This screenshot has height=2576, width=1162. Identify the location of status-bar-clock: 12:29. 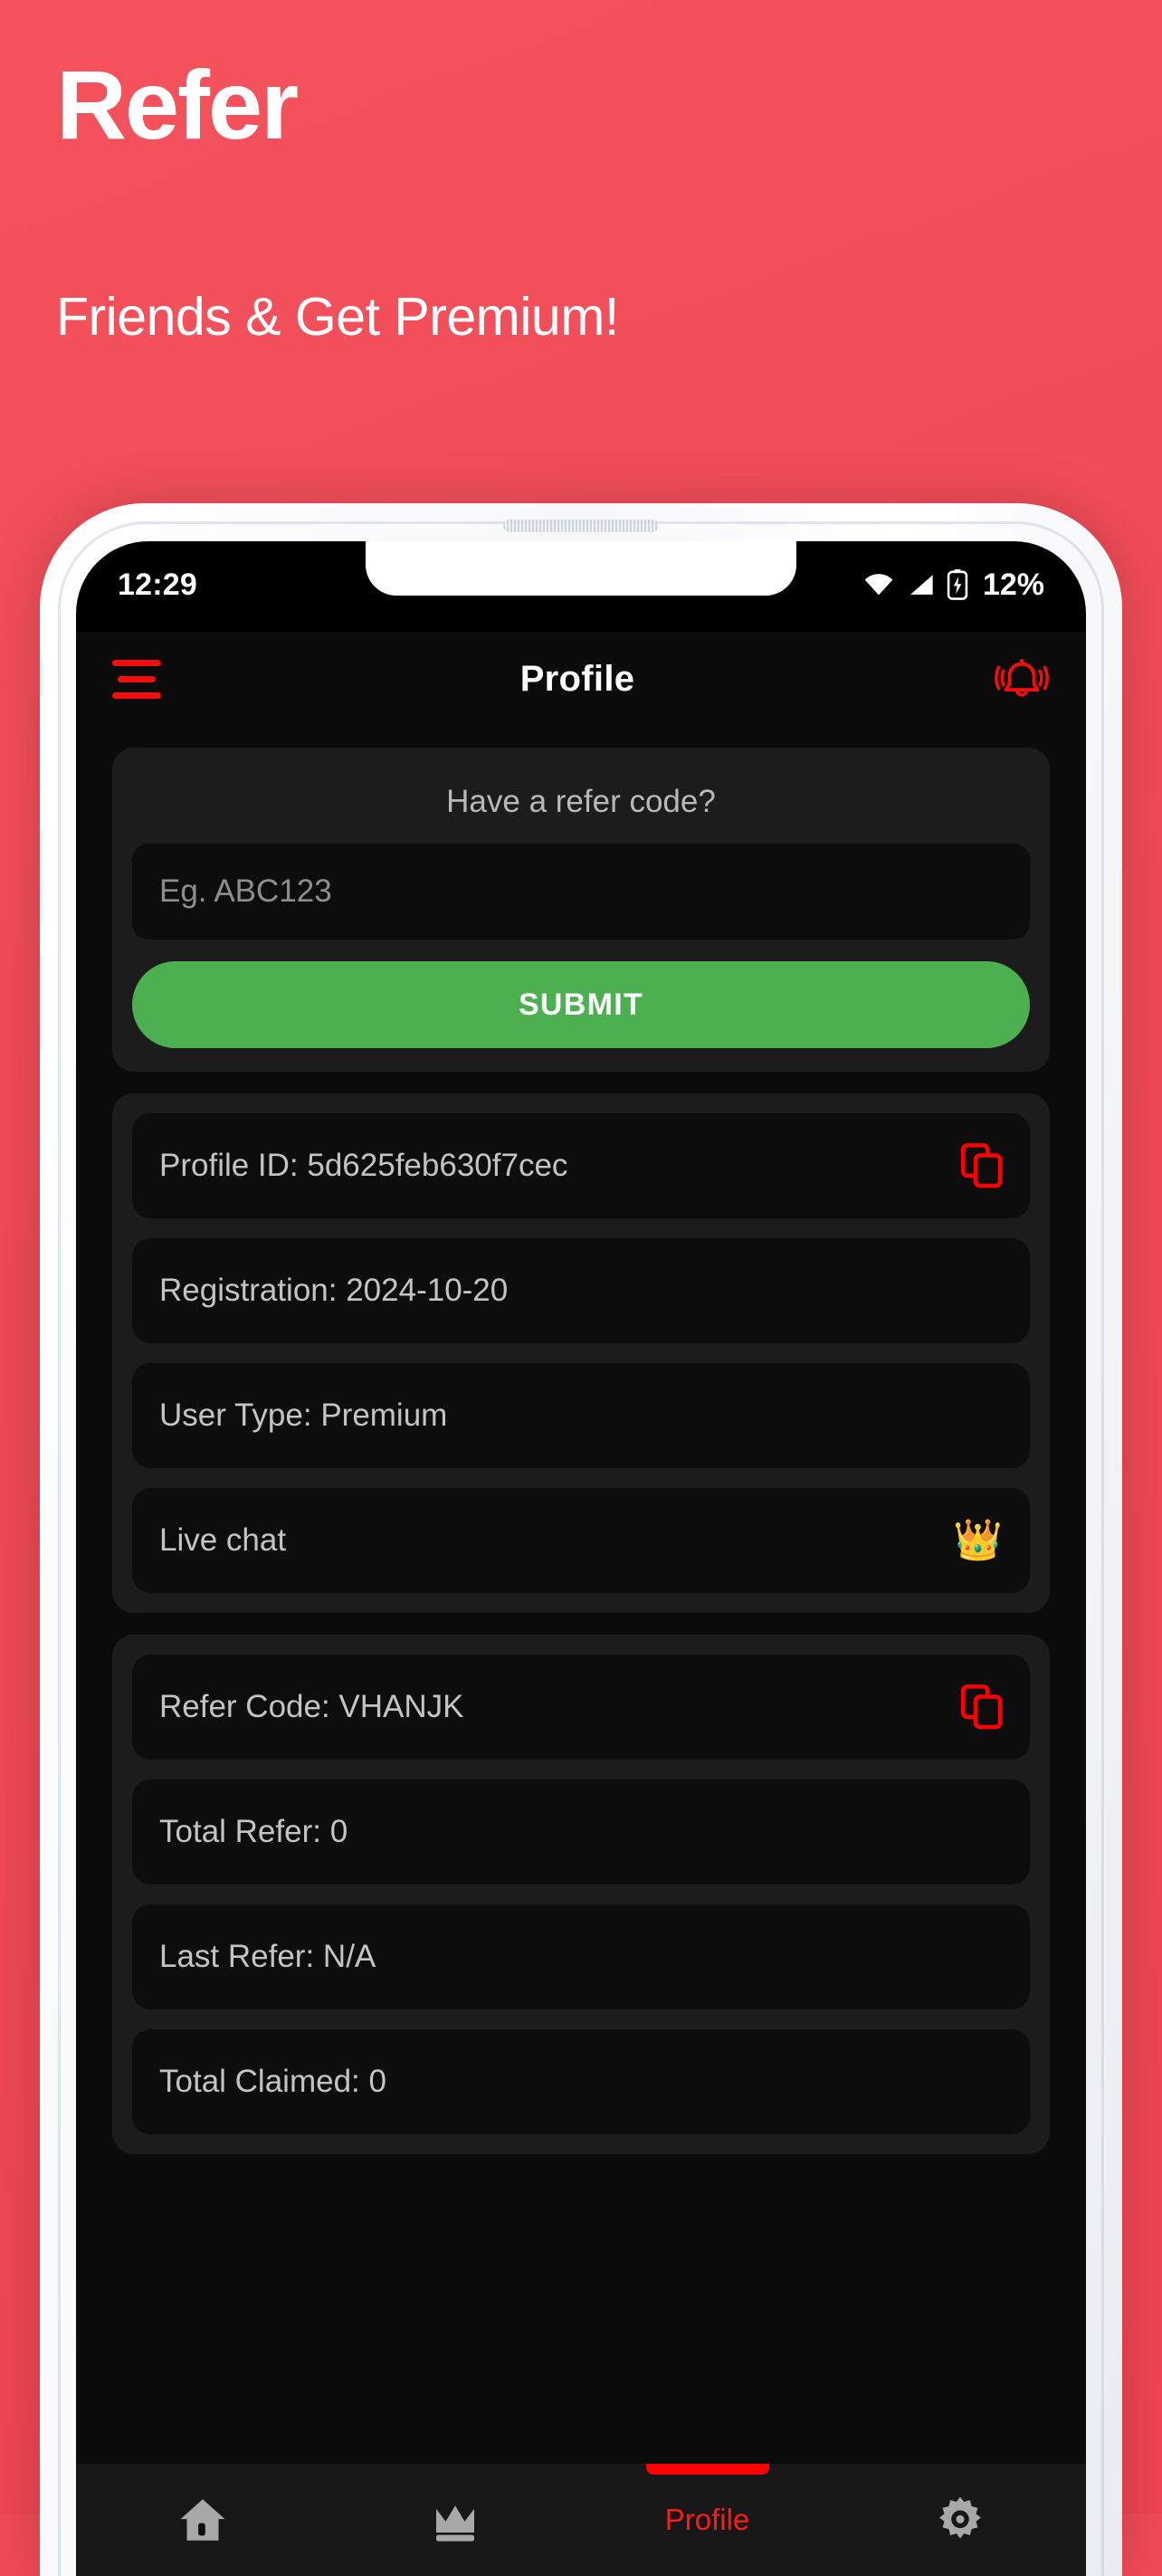
(158, 584).